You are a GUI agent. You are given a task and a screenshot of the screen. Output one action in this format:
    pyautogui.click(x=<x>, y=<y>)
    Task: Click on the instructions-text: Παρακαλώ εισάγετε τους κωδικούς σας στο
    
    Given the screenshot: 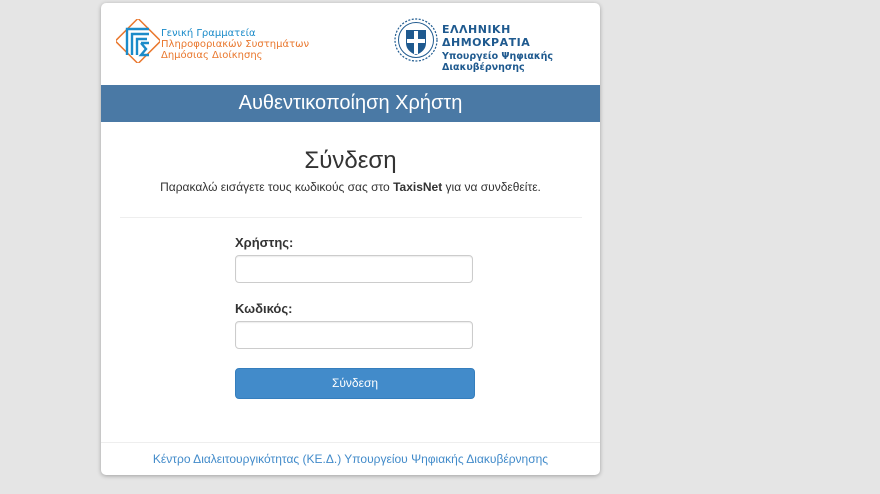 What is the action you would take?
    pyautogui.click(x=277, y=187)
    